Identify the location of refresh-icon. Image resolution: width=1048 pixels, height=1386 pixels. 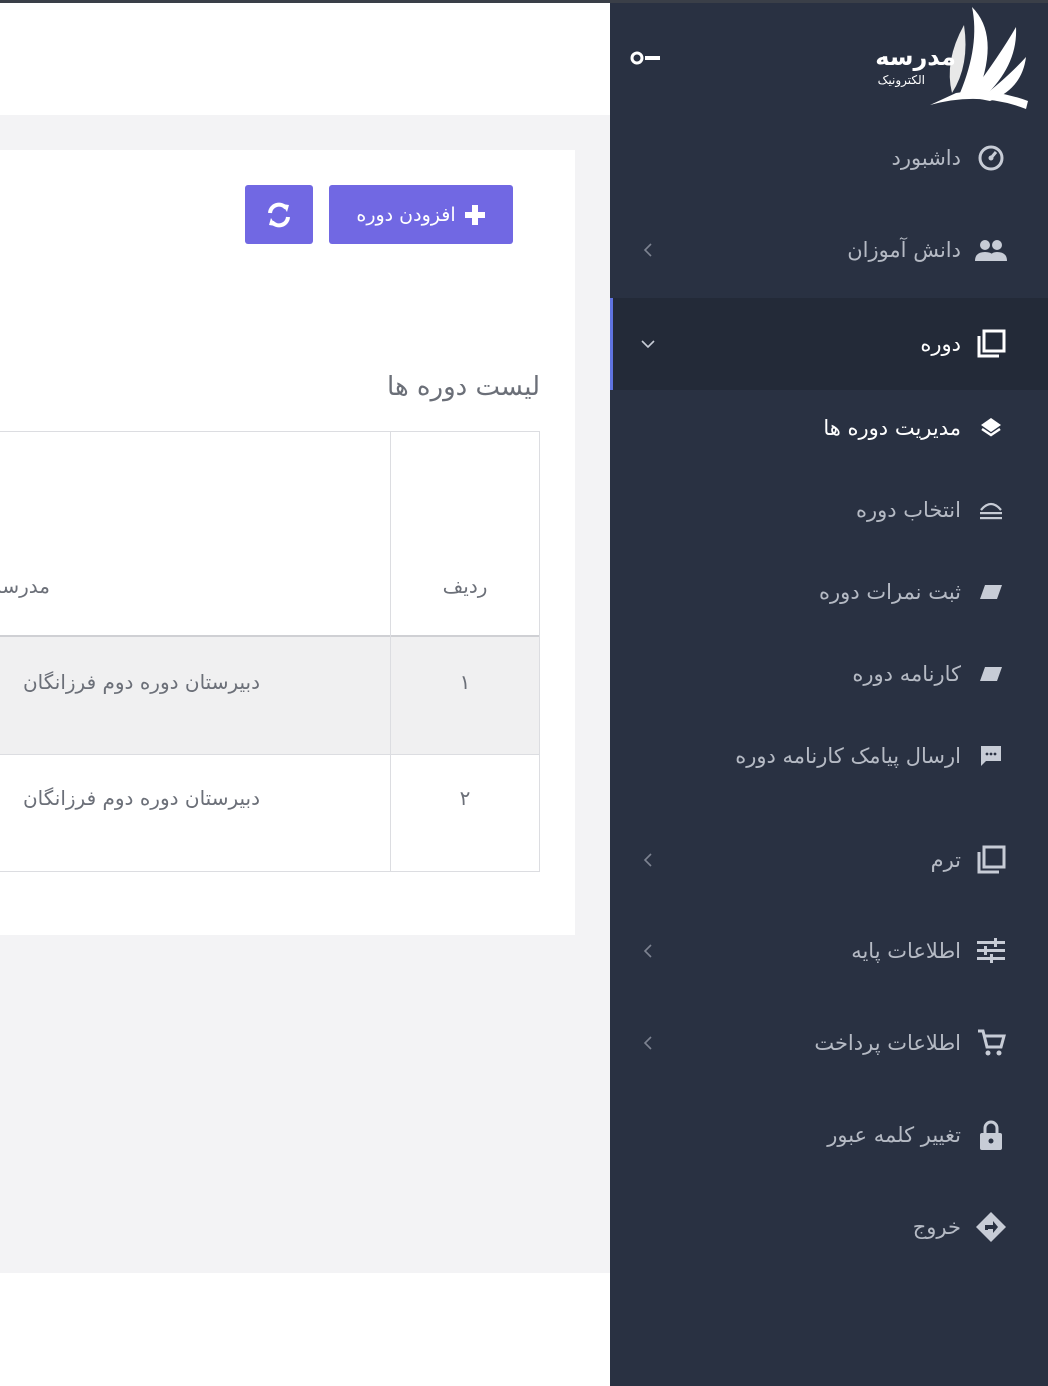
(279, 214).